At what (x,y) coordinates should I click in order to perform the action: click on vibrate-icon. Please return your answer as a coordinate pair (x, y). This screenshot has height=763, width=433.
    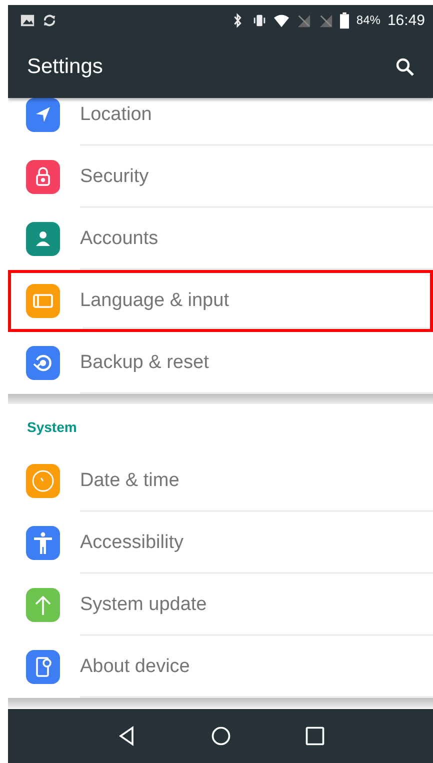
    Looking at the image, I should click on (260, 20).